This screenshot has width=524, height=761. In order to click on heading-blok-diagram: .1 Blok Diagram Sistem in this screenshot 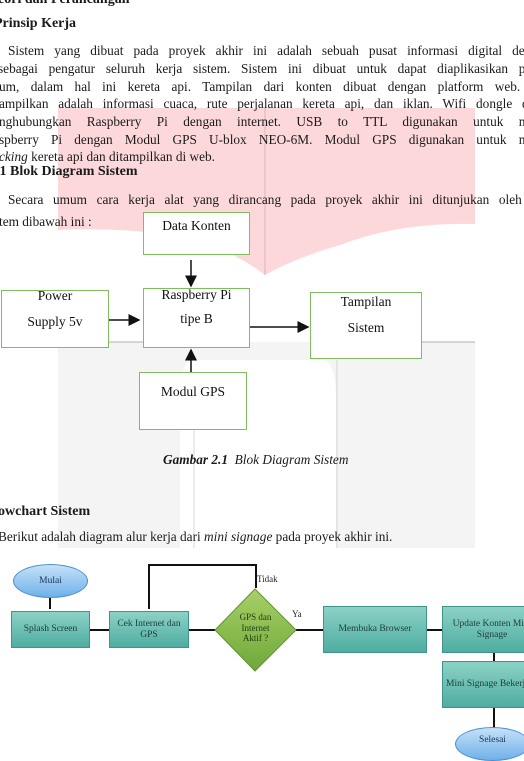, I will do `click(69, 171)`.